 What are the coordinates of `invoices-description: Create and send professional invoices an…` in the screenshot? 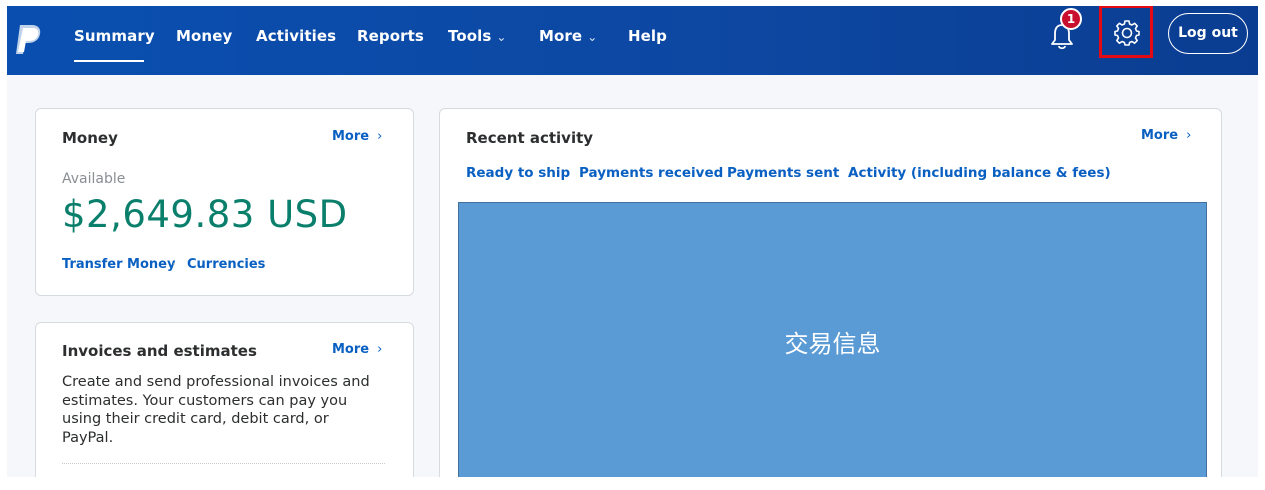 It's located at (216, 410).